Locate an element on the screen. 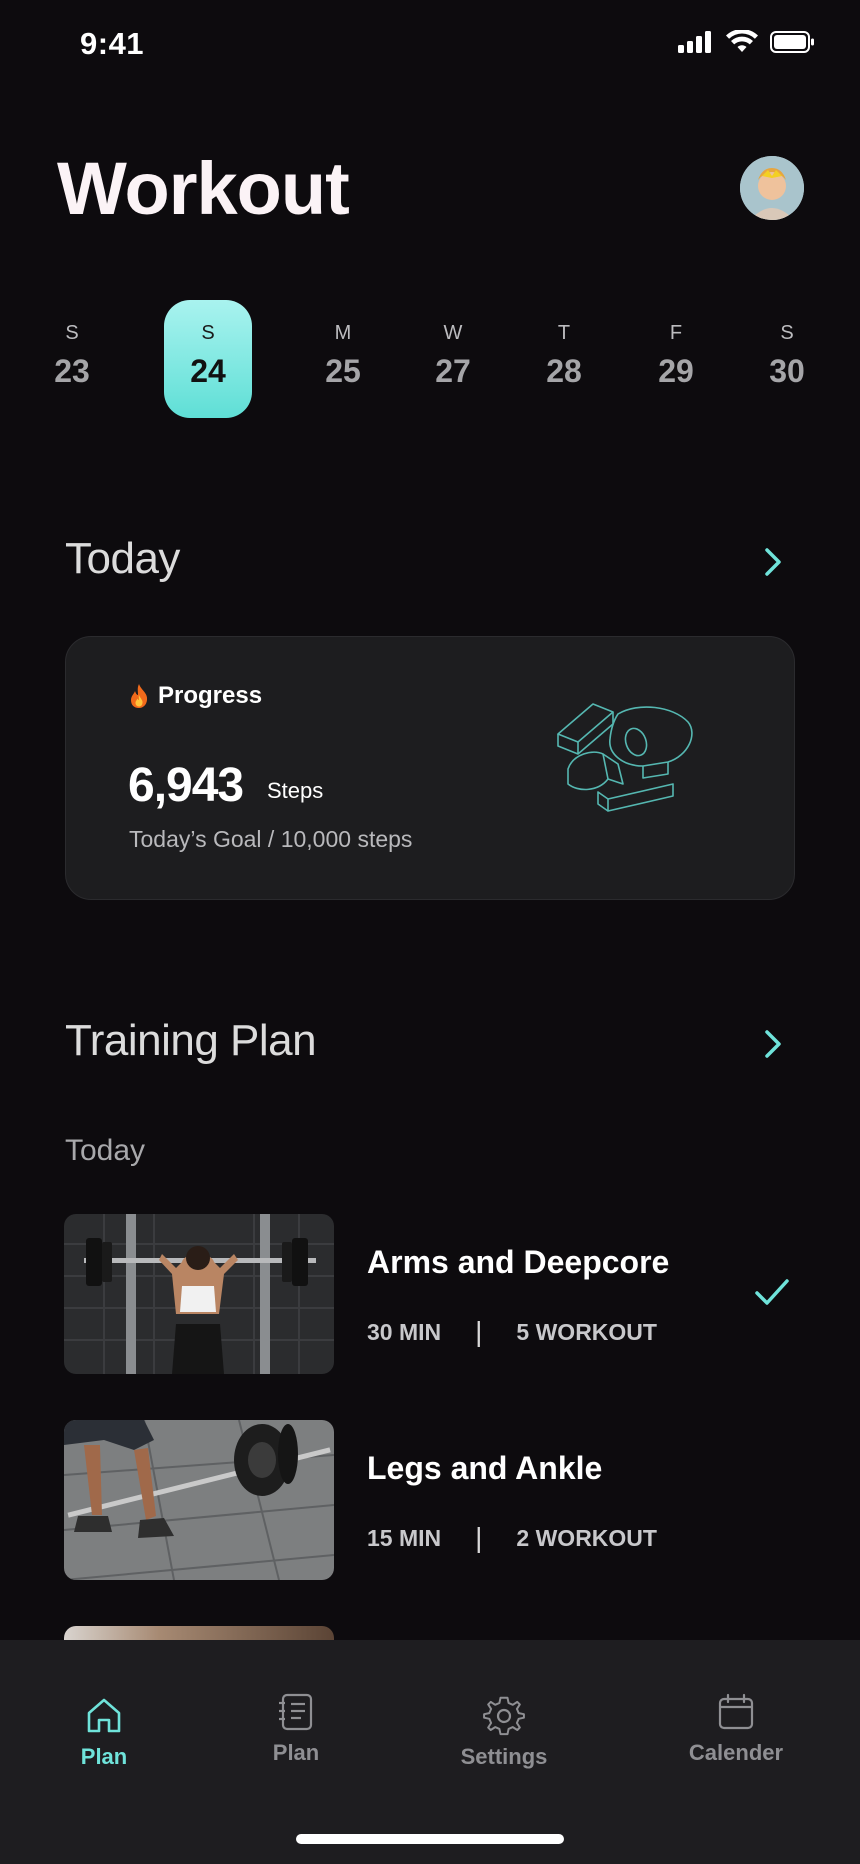  day-number: 27 is located at coordinates (453, 371).